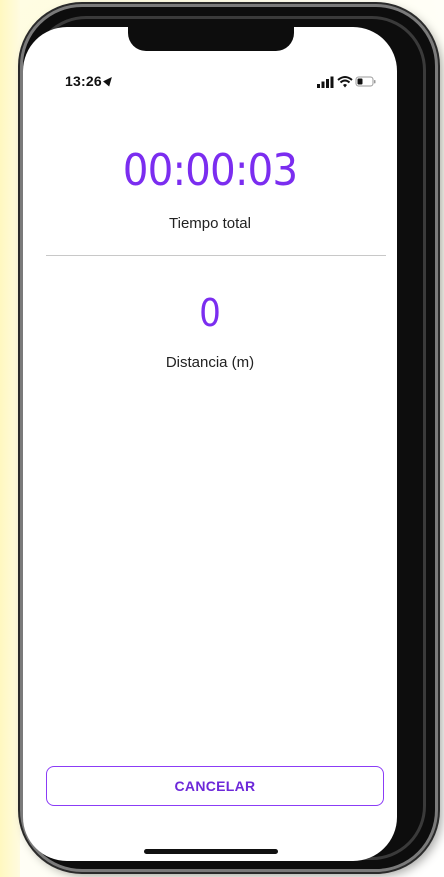 The width and height of the screenshot is (444, 877). I want to click on background-edge, so click(10, 438).